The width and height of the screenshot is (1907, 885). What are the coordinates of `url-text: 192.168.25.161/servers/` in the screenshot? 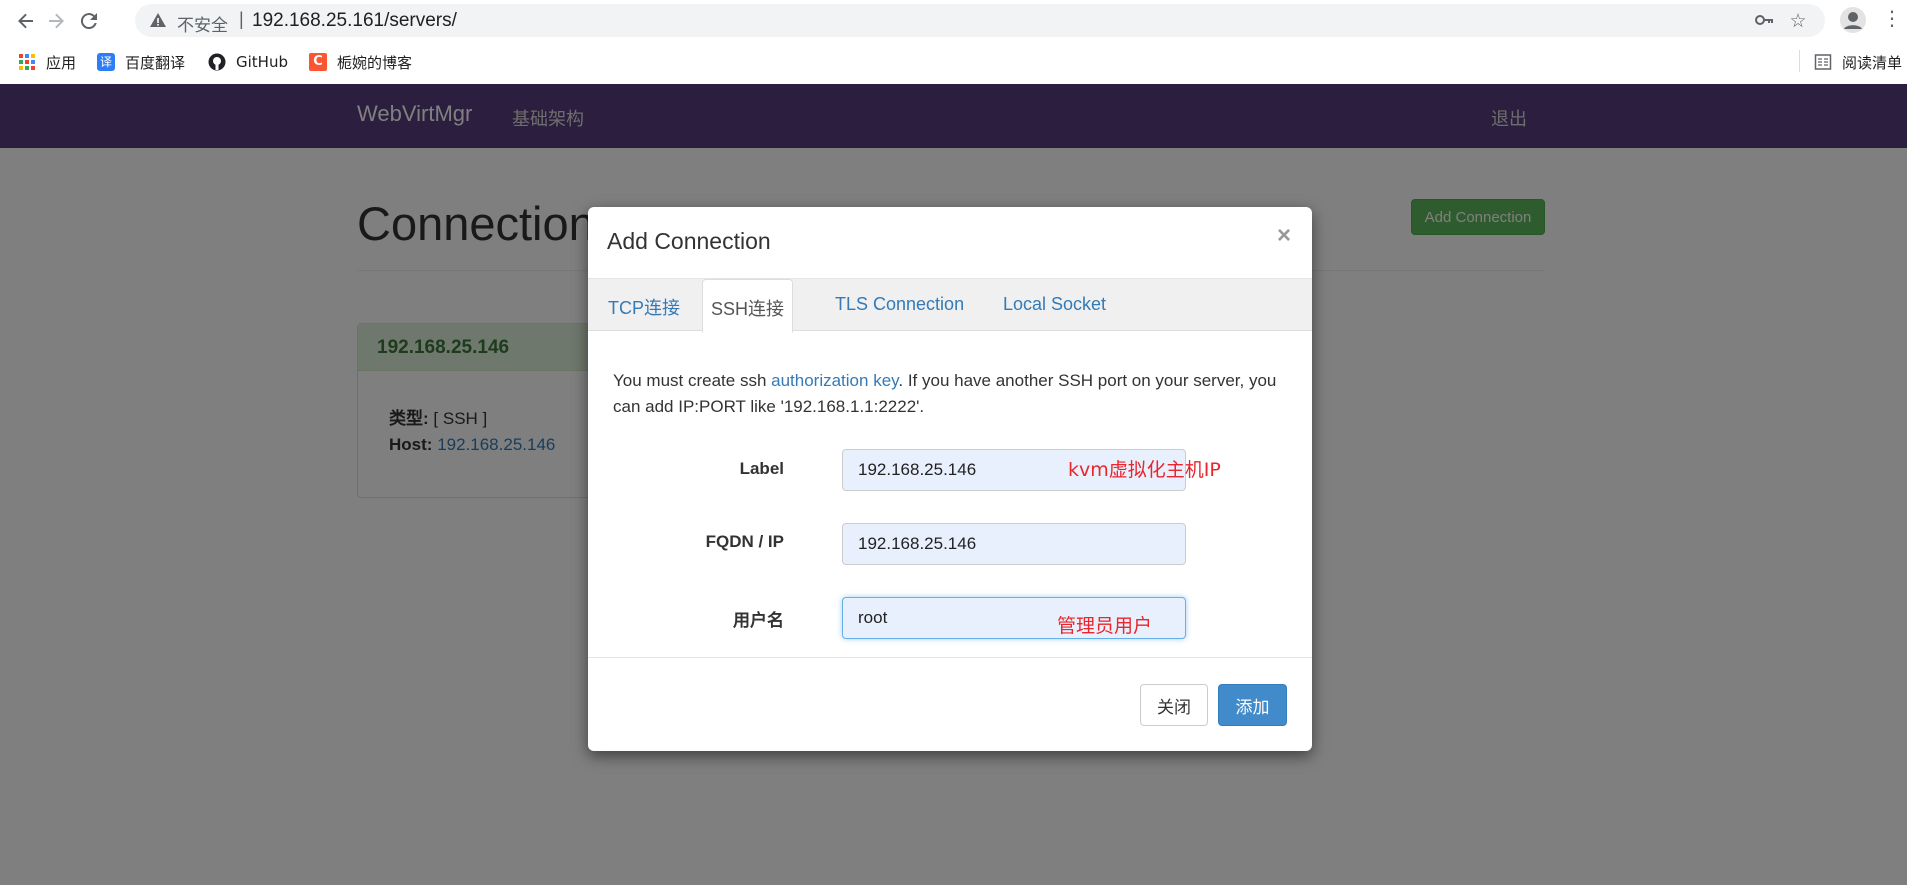 It's located at (354, 21).